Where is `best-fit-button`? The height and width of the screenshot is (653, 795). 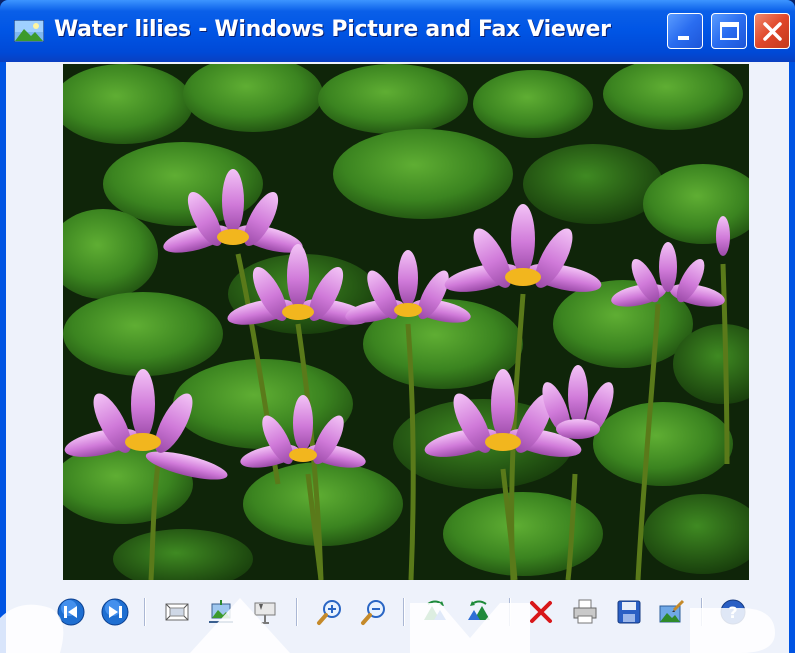 best-fit-button is located at coordinates (177, 612).